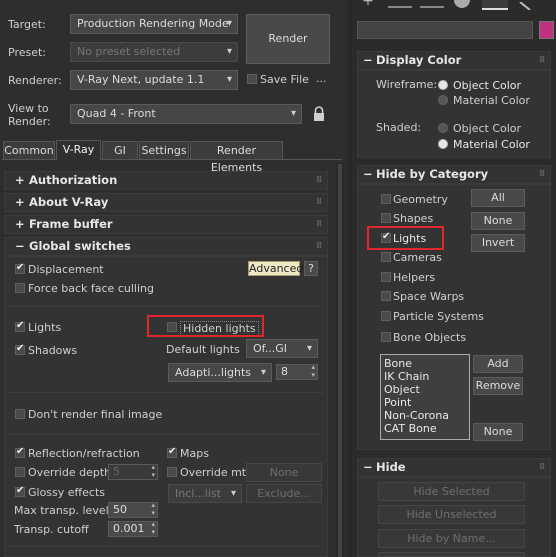 The height and width of the screenshot is (557, 556). What do you see at coordinates (186, 114) in the screenshot?
I see `view-to-render-dropdown: Quad 4 - Front` at bounding box center [186, 114].